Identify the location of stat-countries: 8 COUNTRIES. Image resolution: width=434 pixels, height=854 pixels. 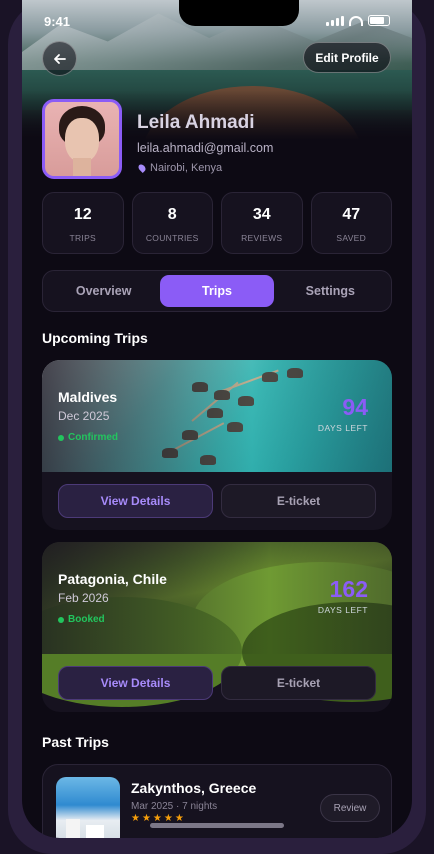
(172, 223).